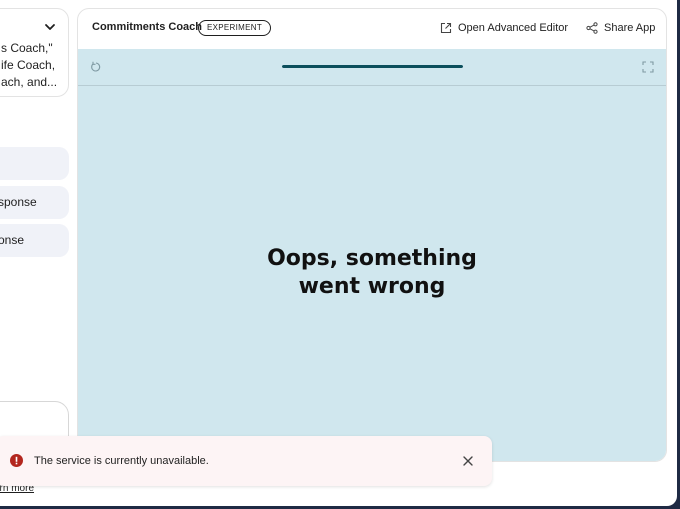  Describe the element at coordinates (372, 272) in the screenshot. I see `error-message: Oops, something went wrong` at that location.